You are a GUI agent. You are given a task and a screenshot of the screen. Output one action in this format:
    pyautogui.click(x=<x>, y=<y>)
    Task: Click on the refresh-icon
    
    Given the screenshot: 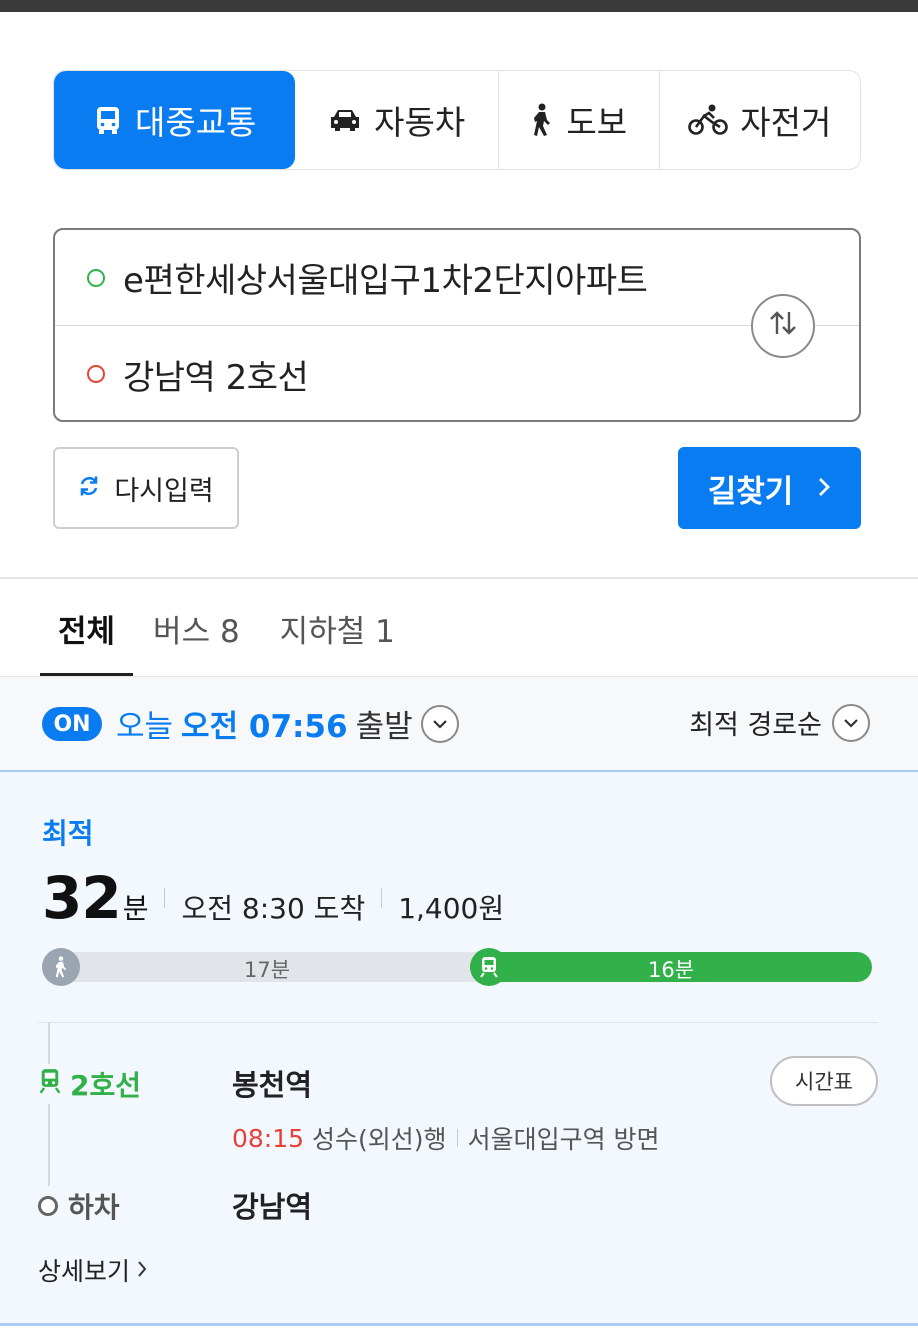 What is the action you would take?
    pyautogui.click(x=89, y=488)
    